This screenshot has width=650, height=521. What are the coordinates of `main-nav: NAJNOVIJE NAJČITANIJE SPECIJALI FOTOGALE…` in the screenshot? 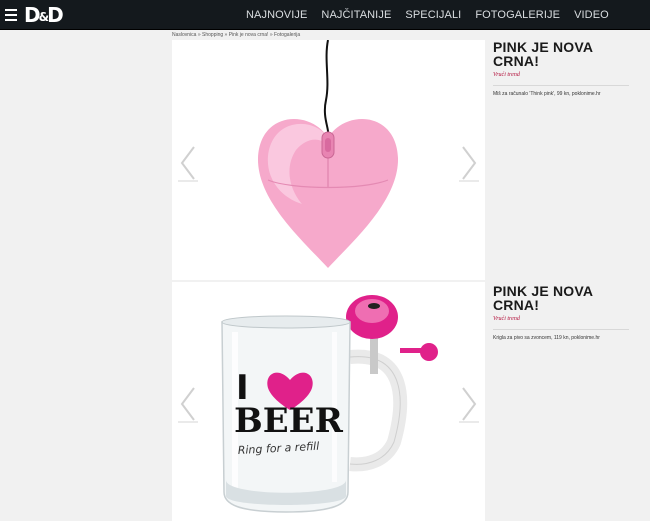 It's located at (427, 15).